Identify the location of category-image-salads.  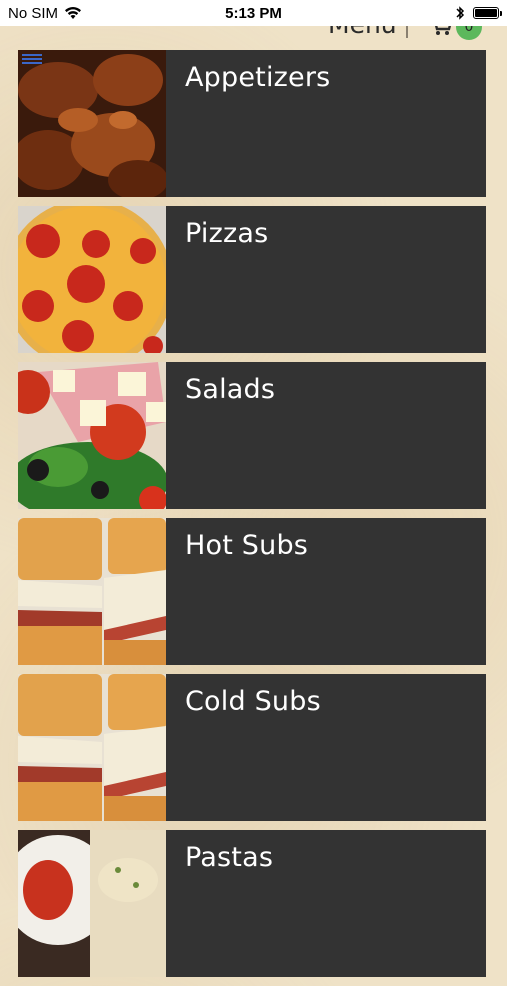
(92, 435).